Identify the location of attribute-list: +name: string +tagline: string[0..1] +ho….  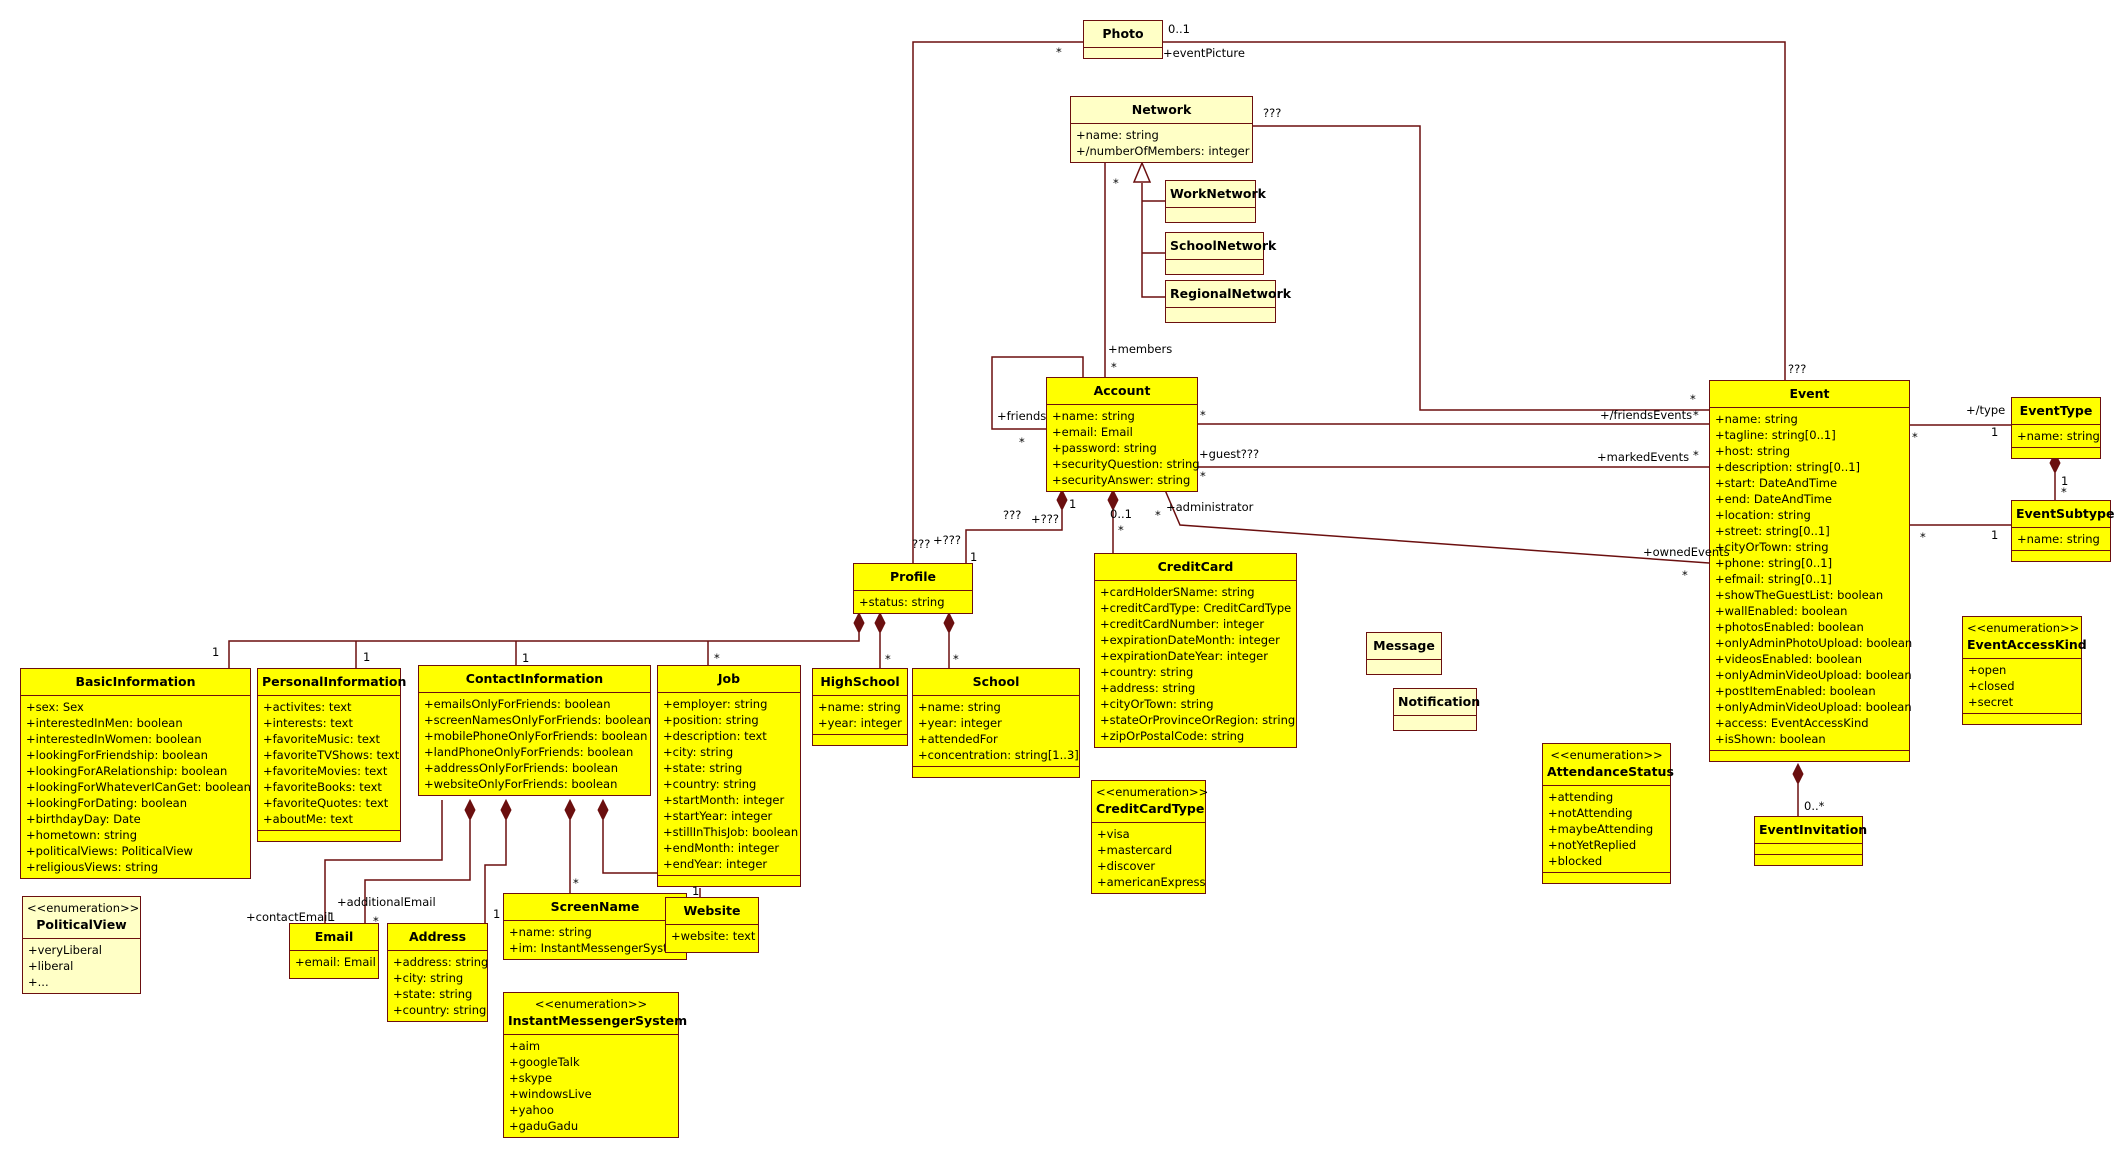
(1811, 579).